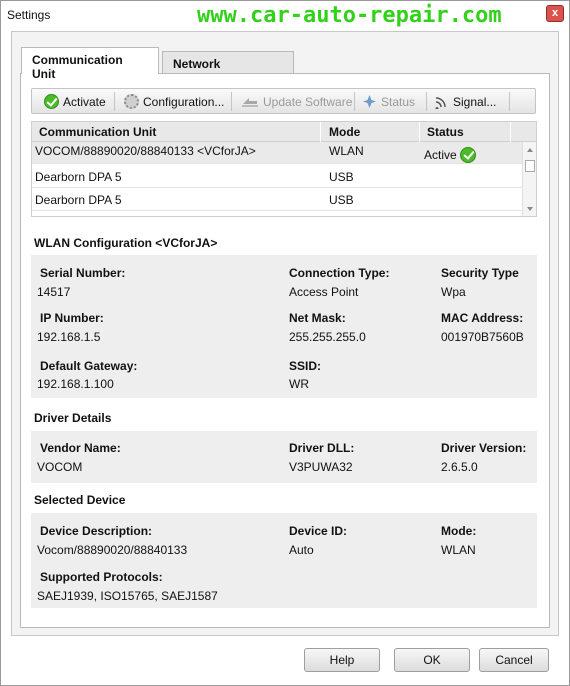 This screenshot has width=570, height=686. What do you see at coordinates (284, 132) in the screenshot?
I see `table-header: Communication Unit Mode Status` at bounding box center [284, 132].